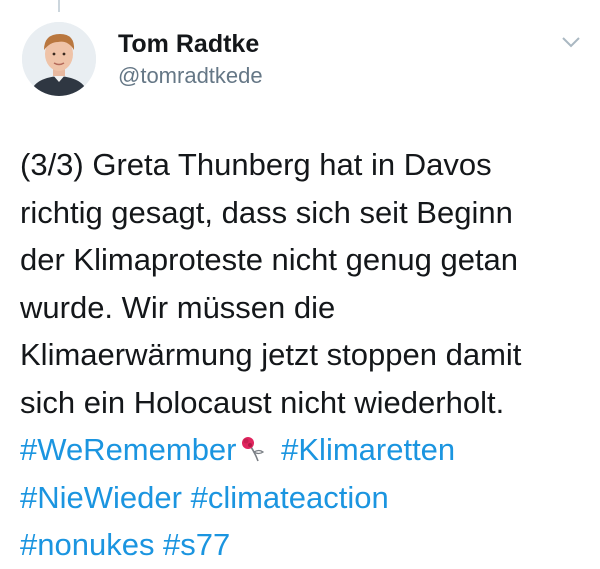 The width and height of the screenshot is (600, 569). What do you see at coordinates (255, 445) in the screenshot?
I see `rose-icon` at bounding box center [255, 445].